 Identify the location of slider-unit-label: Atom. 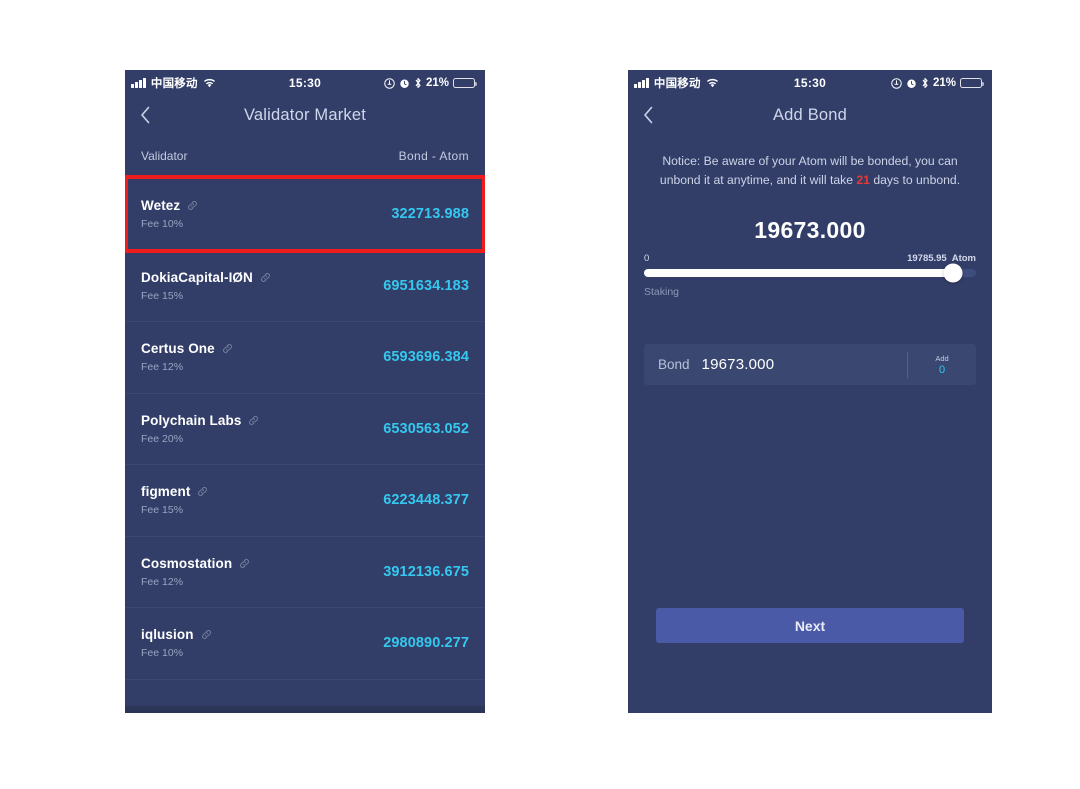
(963, 258).